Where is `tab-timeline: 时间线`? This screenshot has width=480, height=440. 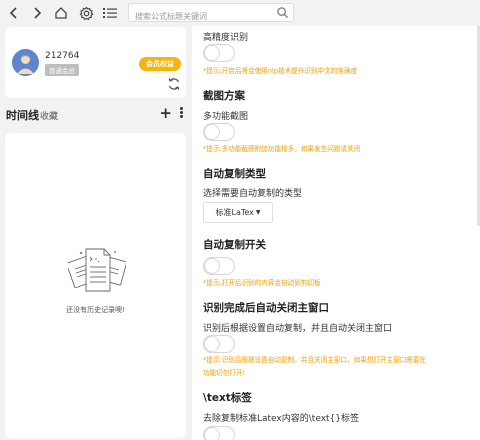
tab-timeline: 时间线 is located at coordinates (22, 115).